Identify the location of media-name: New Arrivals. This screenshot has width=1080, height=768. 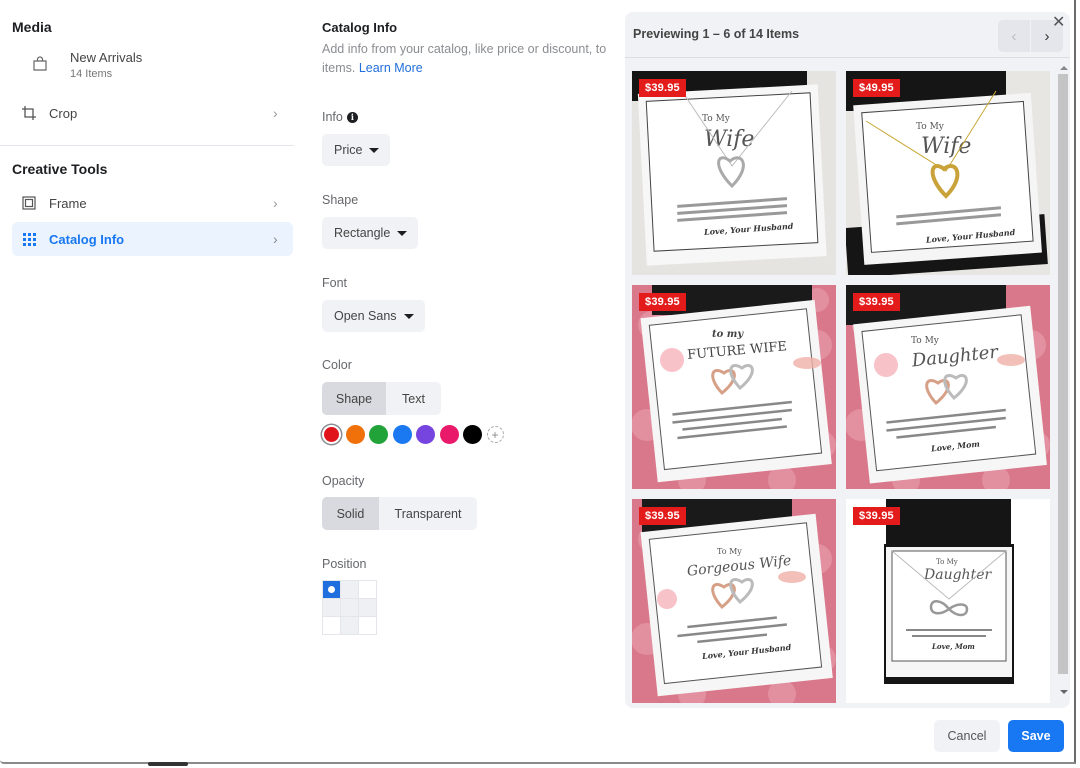
(106, 57).